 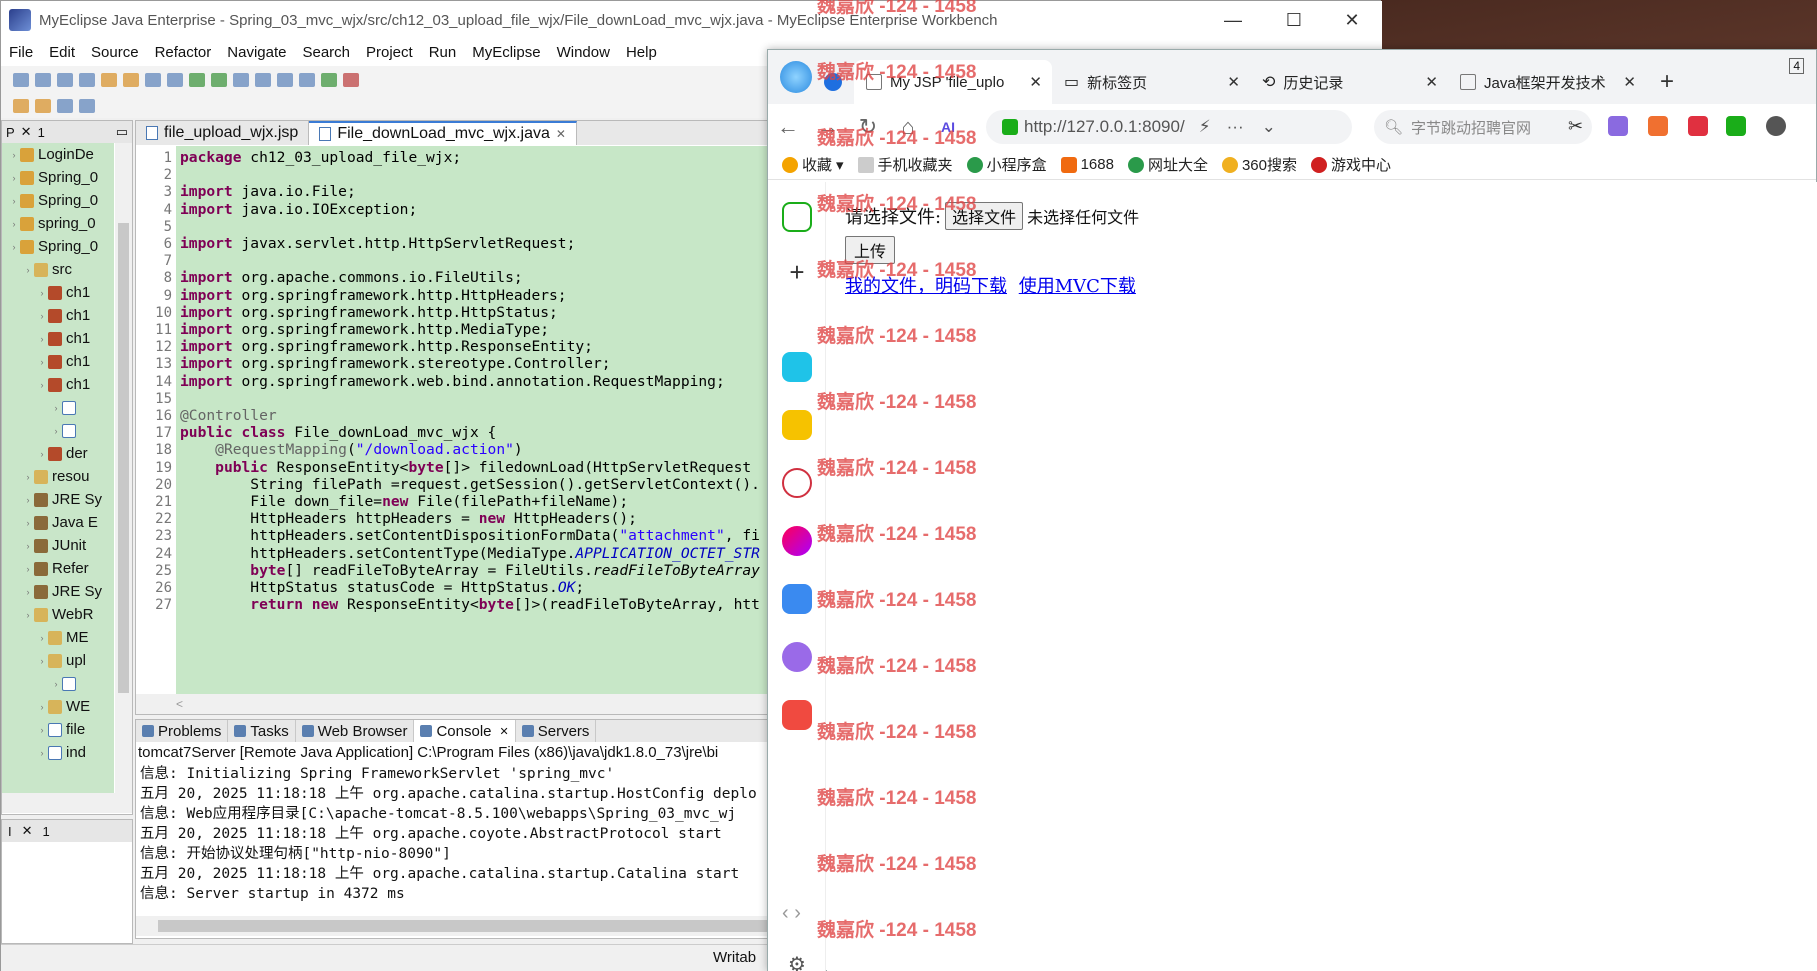 What do you see at coordinates (389, 52) in the screenshot?
I see `menu-project: Project` at bounding box center [389, 52].